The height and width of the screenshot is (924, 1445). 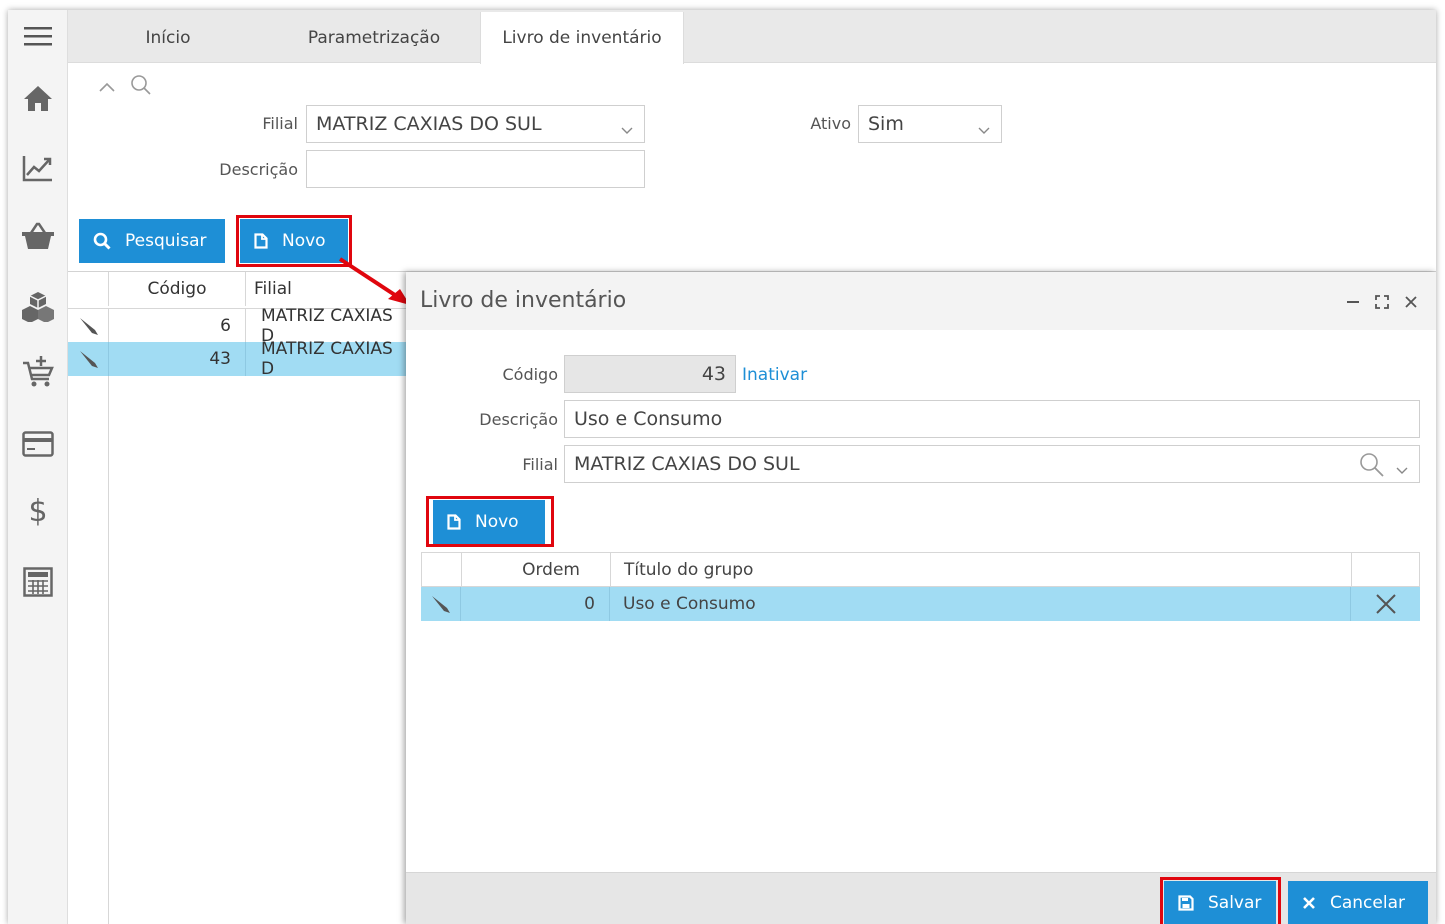 What do you see at coordinates (294, 241) in the screenshot?
I see `annotation-highlight-novo` at bounding box center [294, 241].